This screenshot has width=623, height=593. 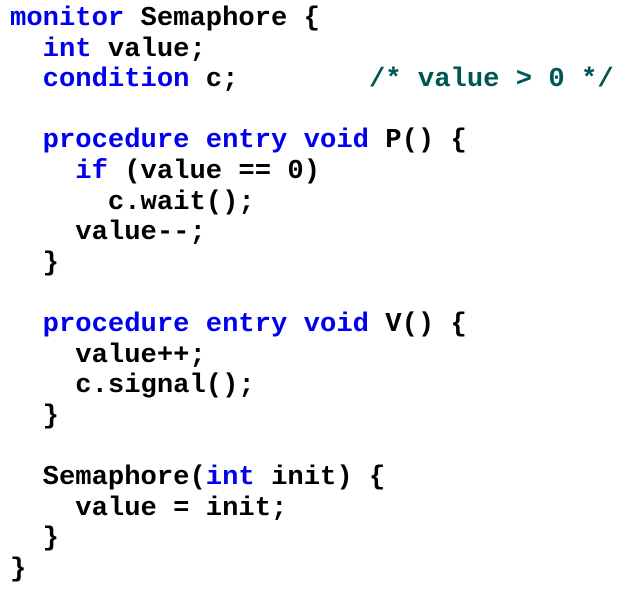 I want to click on code-line: c.wait();, so click(x=312, y=202).